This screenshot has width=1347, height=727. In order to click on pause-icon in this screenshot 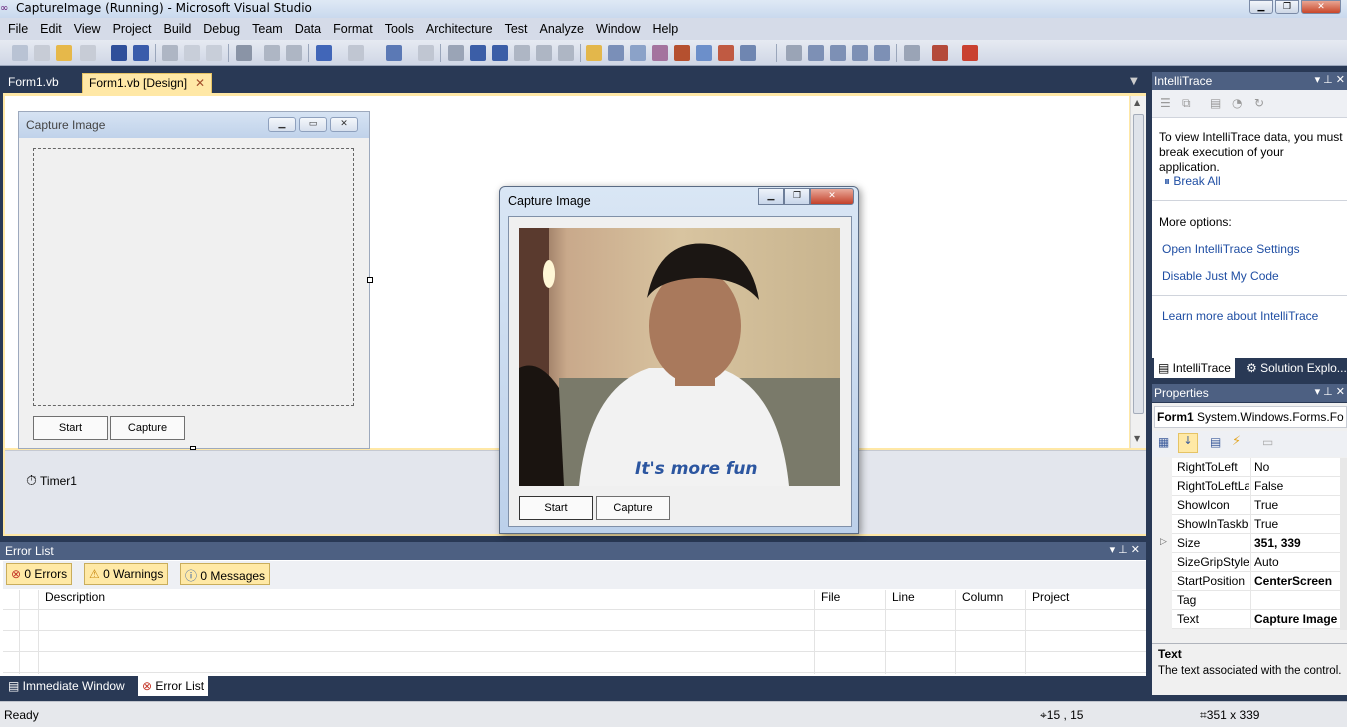, I will do `click(478, 53)`.